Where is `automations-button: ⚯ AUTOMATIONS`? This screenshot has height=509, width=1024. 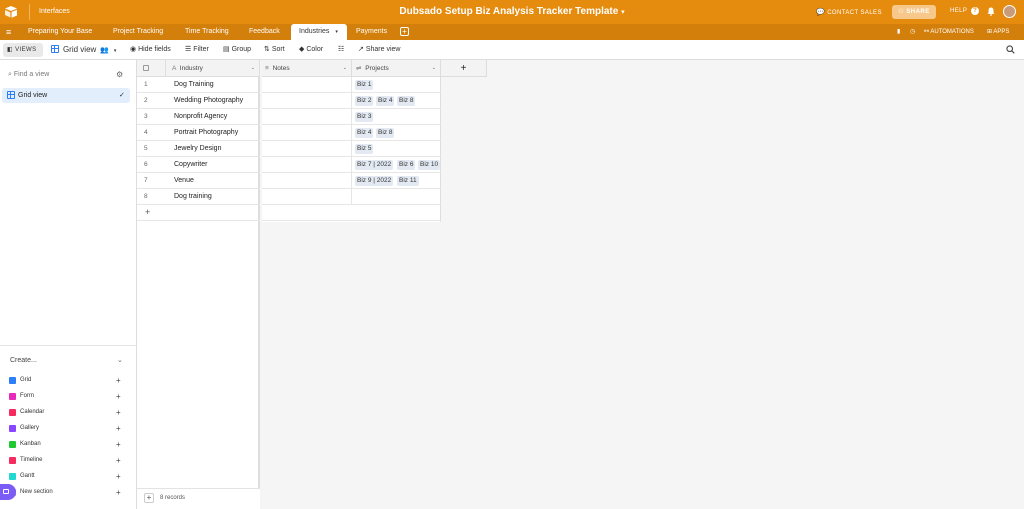
automations-button: ⚯ AUTOMATIONS is located at coordinates (949, 31).